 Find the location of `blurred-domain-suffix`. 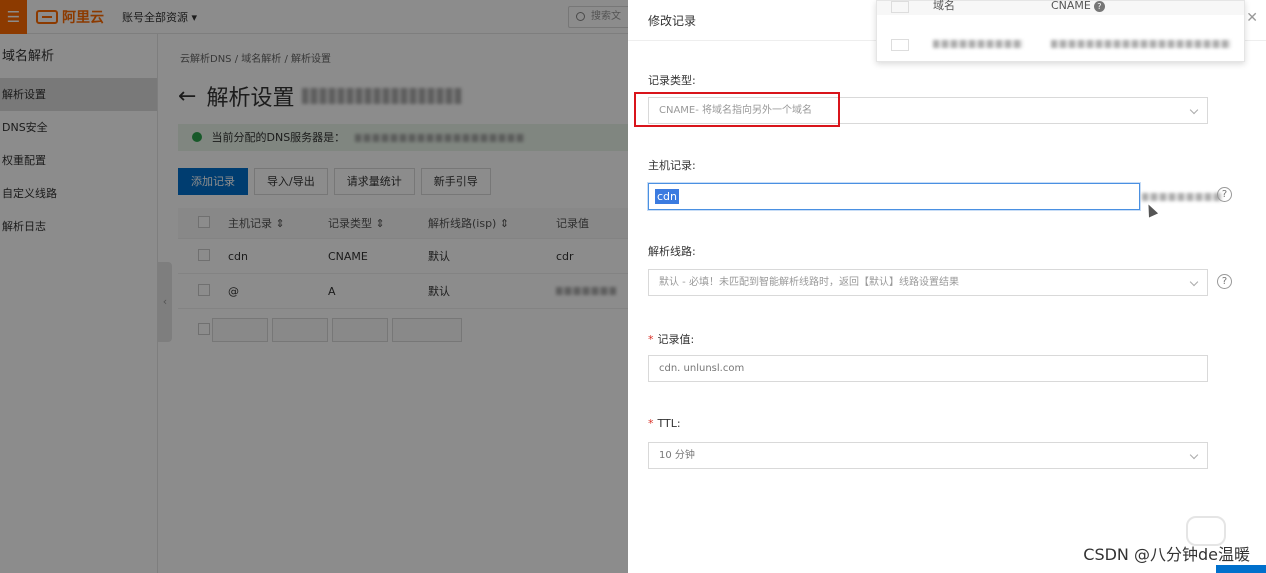

blurred-domain-suffix is located at coordinates (1182, 197).